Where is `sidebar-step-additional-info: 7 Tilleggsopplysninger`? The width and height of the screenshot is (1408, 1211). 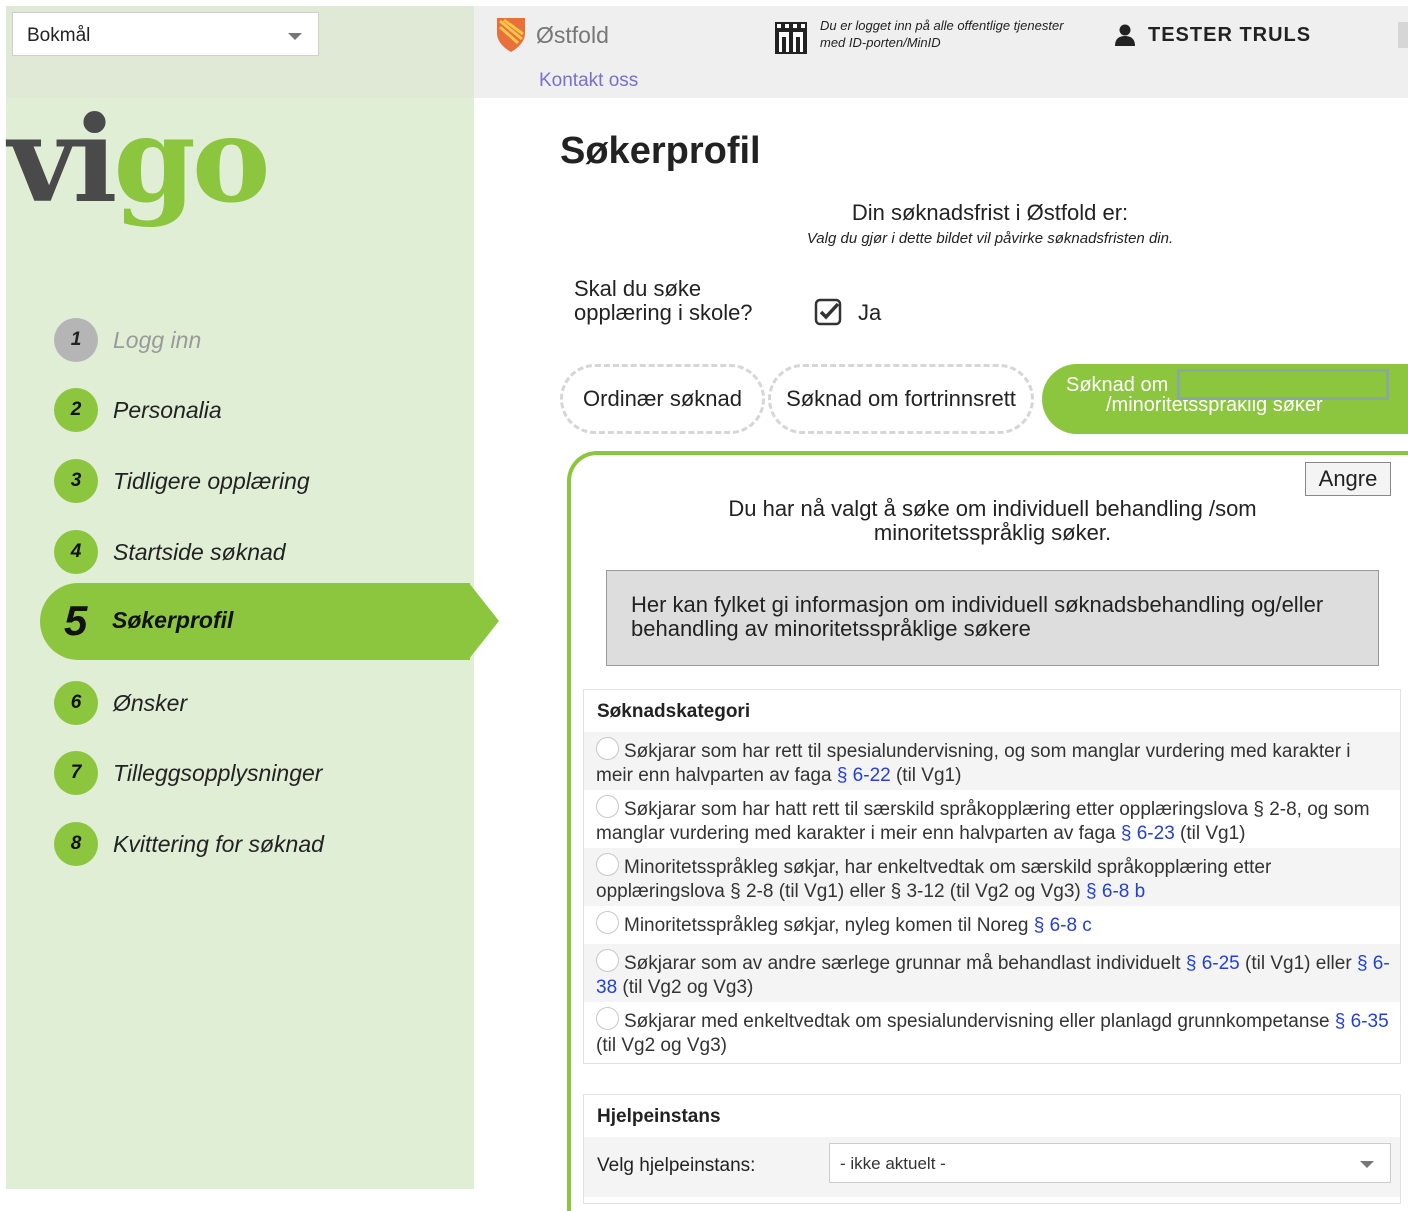
sidebar-step-additional-info: 7 Tilleggsopplysninger is located at coordinates (188, 773).